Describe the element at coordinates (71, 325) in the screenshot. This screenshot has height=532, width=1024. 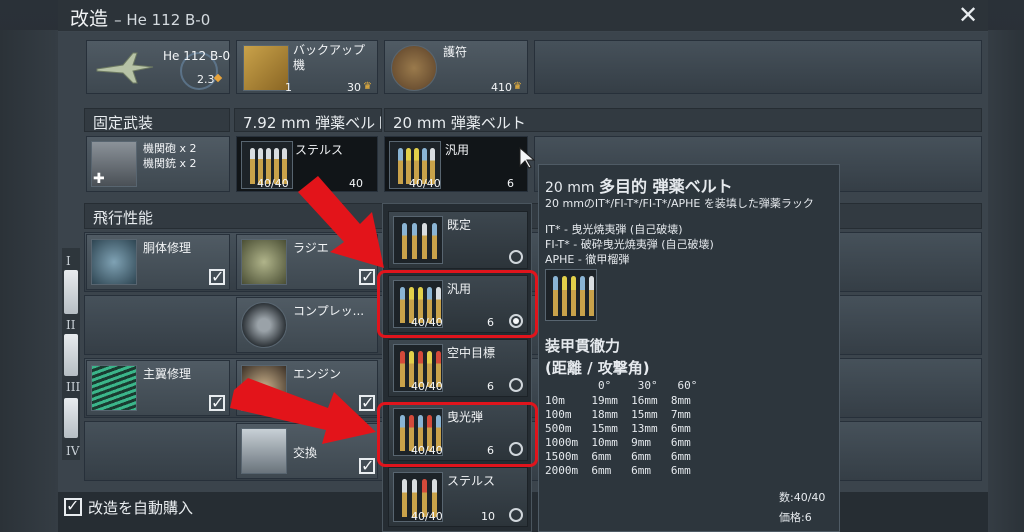
I see `tier-2-label: II` at that location.